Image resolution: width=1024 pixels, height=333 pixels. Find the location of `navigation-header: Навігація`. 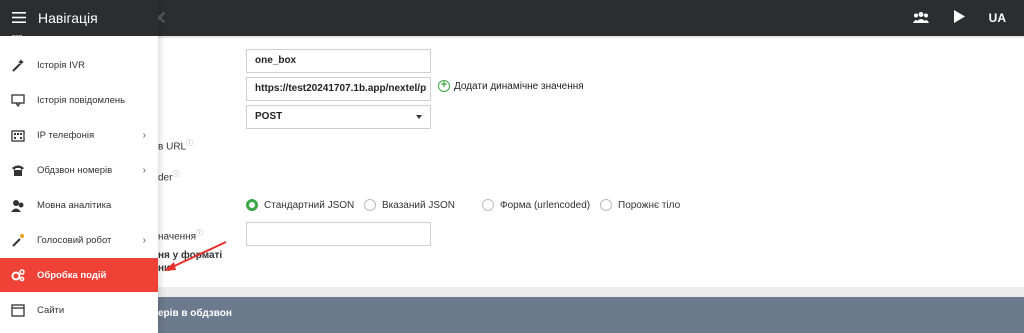

navigation-header: Навігація is located at coordinates (79, 18).